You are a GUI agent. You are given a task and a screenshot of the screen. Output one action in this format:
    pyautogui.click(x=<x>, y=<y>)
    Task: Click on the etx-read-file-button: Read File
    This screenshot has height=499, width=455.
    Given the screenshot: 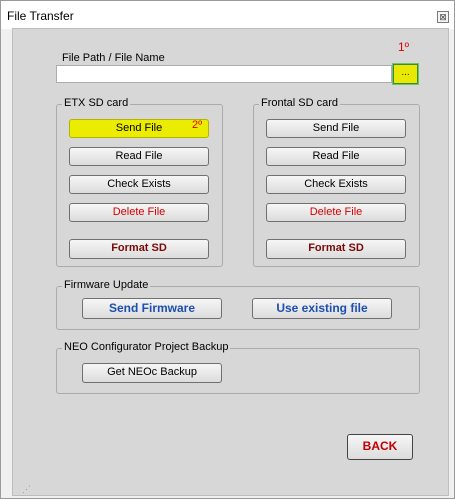 What is the action you would take?
    pyautogui.click(x=139, y=156)
    